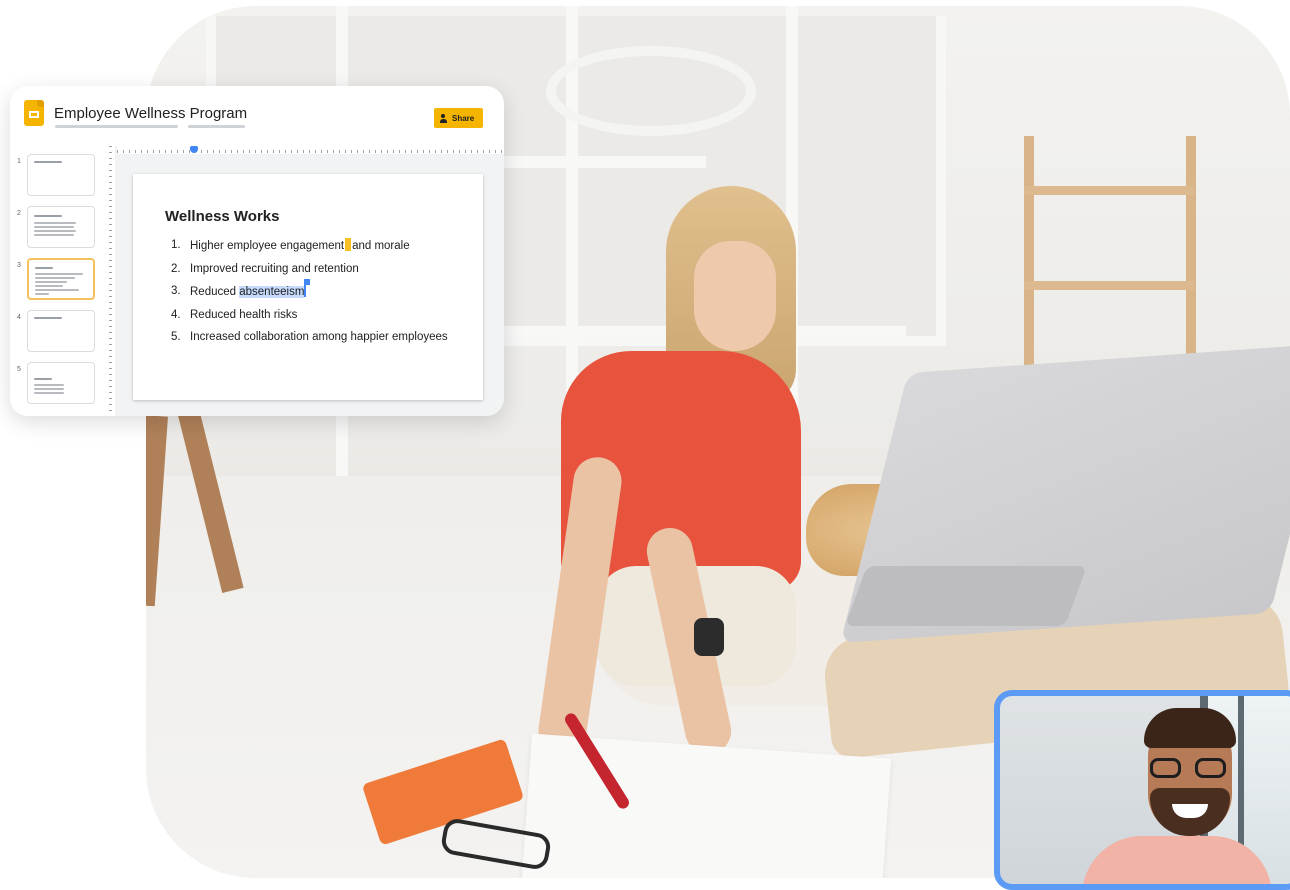  I want to click on list-item: 3. Reduced absenteeism, so click(316, 289).